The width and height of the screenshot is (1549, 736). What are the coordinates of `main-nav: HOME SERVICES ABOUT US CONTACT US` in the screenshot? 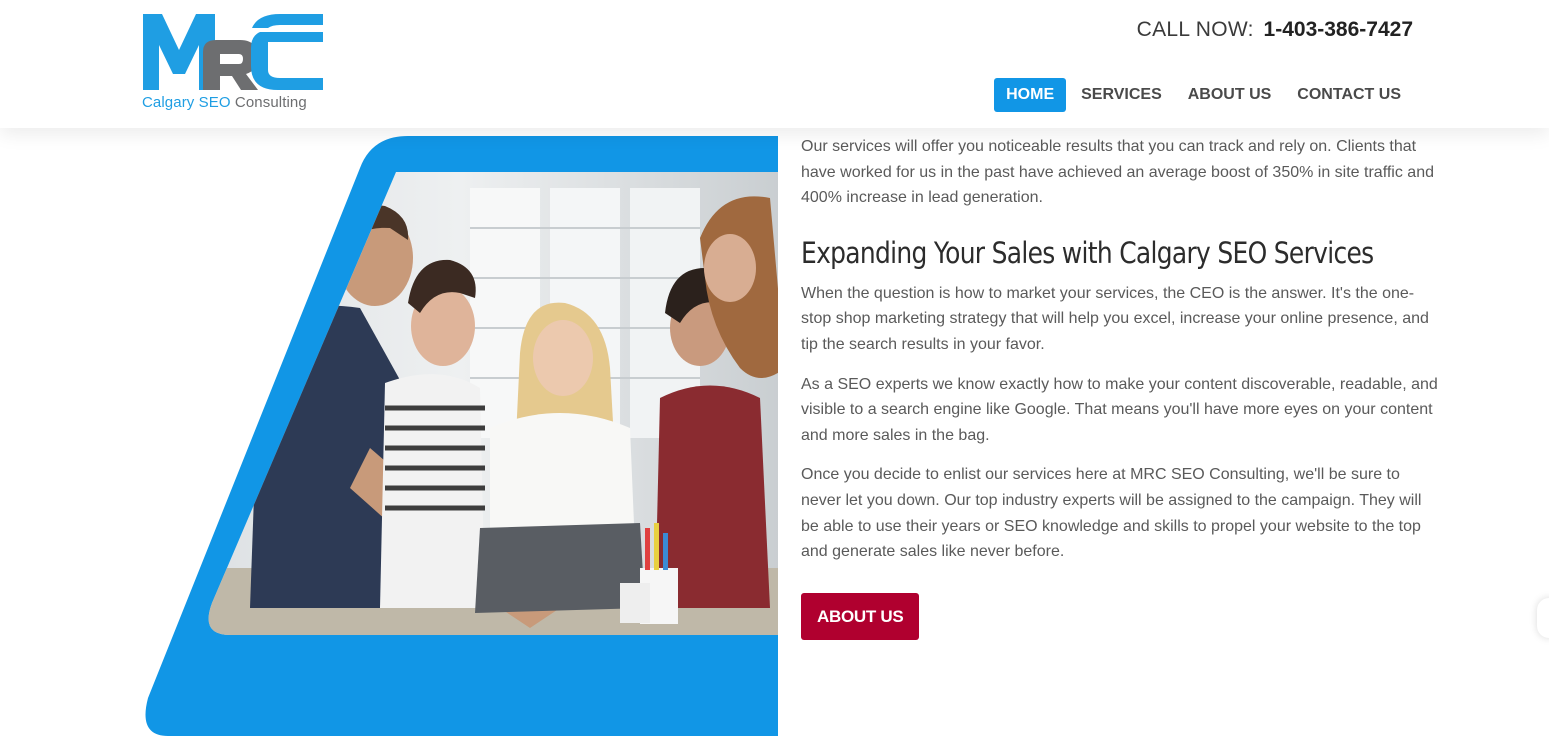 It's located at (1204, 95).